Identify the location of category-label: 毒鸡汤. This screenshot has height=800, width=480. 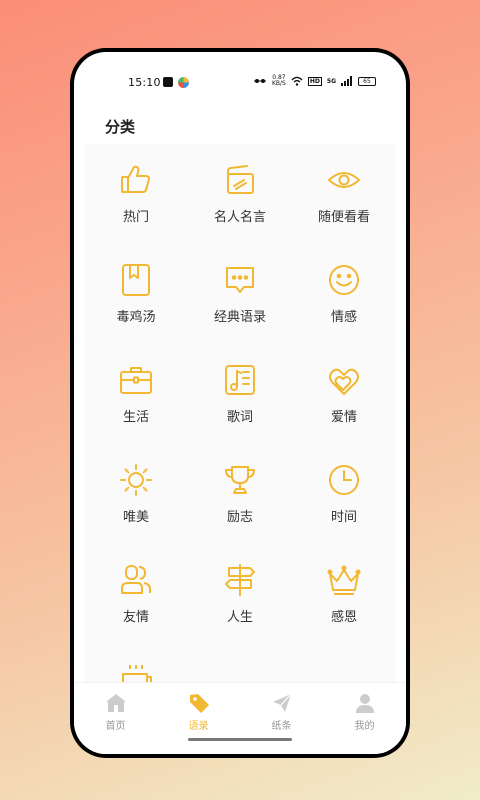
(136, 317).